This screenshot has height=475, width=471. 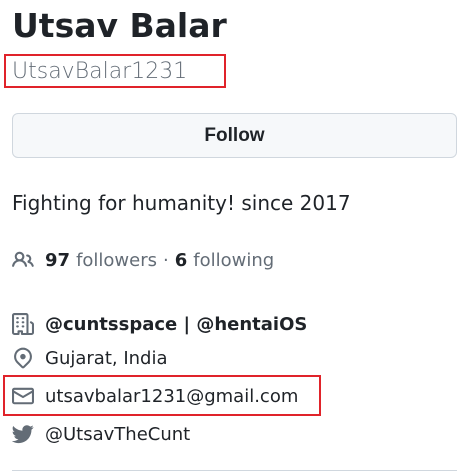 I want to click on username-highlight-box, so click(x=115, y=71).